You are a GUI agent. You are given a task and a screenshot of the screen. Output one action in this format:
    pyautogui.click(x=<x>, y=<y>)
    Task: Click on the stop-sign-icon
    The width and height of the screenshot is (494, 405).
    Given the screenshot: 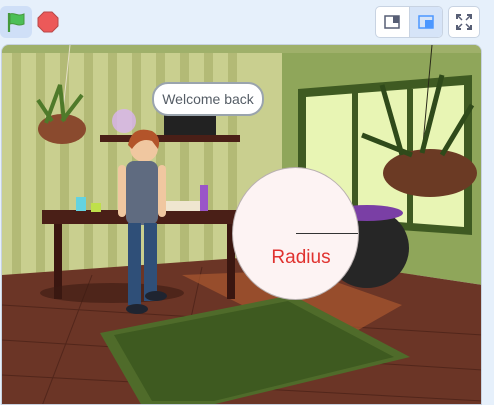 What is the action you would take?
    pyautogui.click(x=48, y=22)
    